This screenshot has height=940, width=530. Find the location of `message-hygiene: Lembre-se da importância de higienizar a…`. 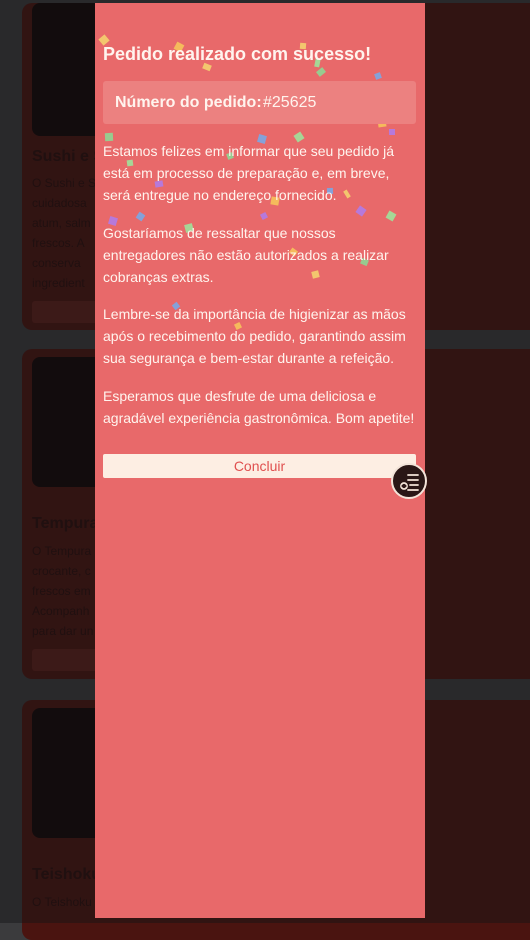

message-hygiene: Lembre-se da importância de higienizar a… is located at coordinates (254, 336).